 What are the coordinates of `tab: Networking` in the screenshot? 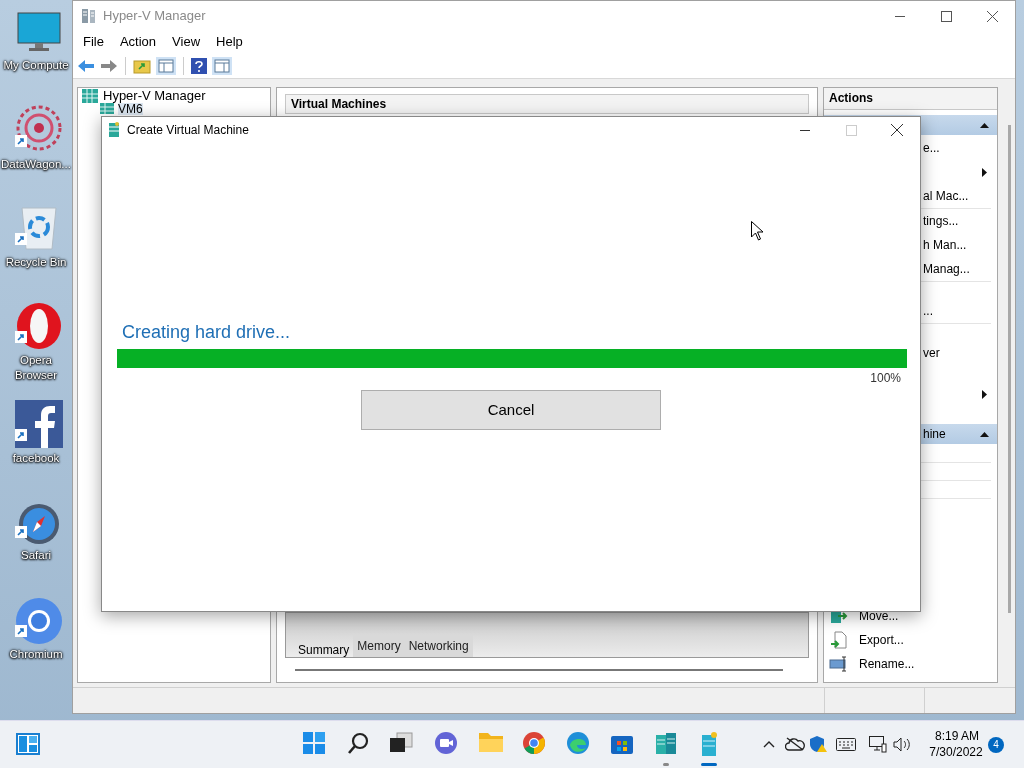 It's located at (438, 646).